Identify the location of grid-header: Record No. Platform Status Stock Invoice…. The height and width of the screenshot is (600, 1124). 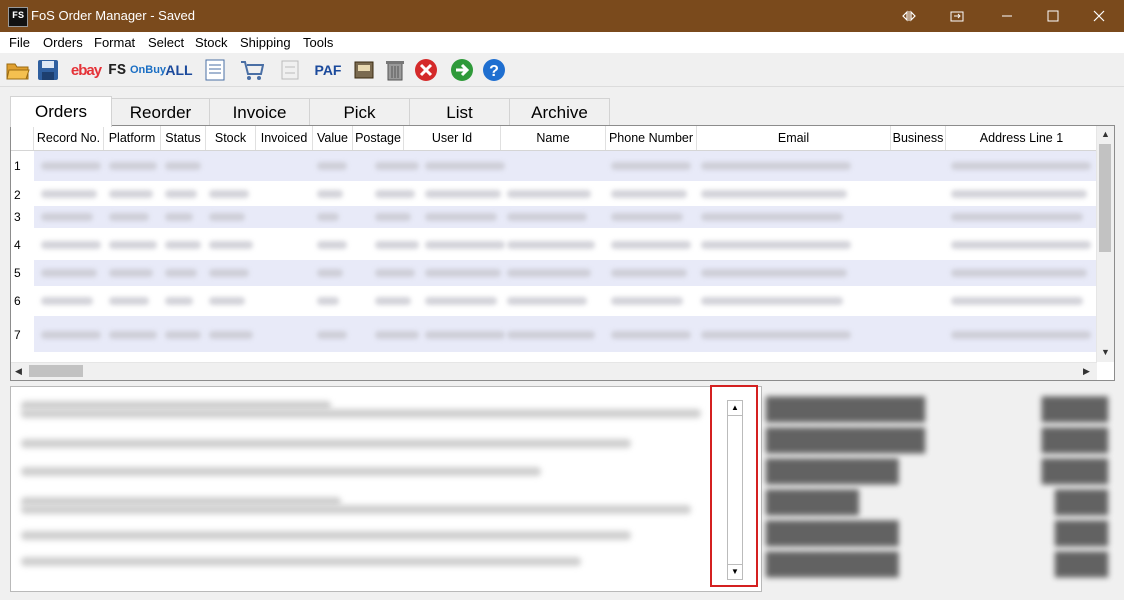
(554, 138).